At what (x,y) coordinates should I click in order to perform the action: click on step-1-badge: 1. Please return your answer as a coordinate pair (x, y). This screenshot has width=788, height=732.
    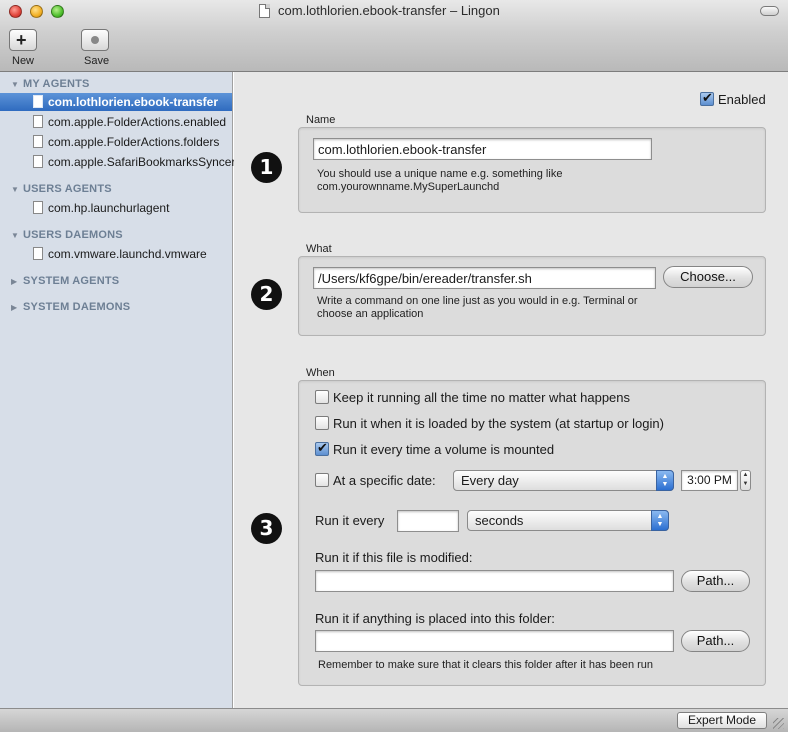
    Looking at the image, I should click on (266, 167).